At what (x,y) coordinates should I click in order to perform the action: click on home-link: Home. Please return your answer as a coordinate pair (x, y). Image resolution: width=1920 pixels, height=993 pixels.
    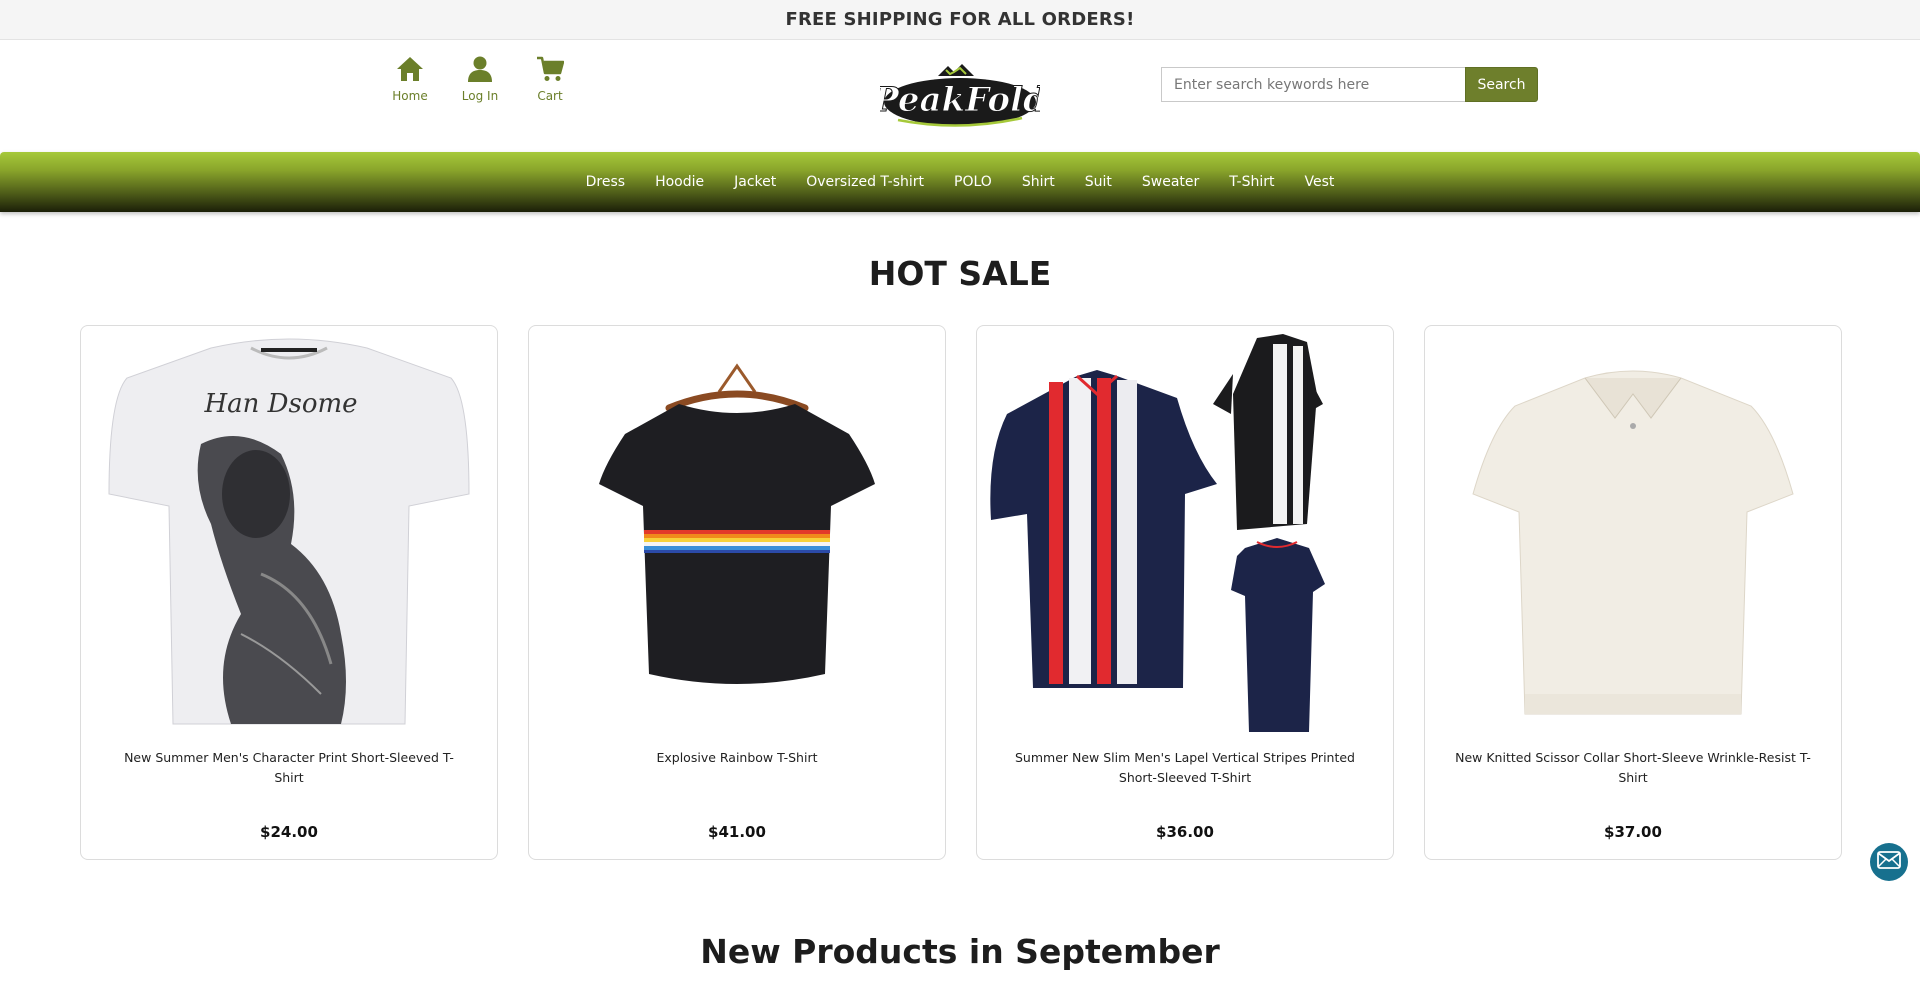
    Looking at the image, I should click on (410, 78).